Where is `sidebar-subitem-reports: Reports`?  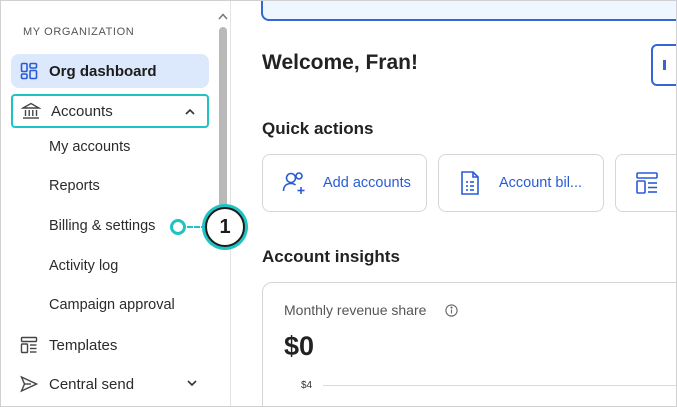 sidebar-subitem-reports: Reports is located at coordinates (74, 186).